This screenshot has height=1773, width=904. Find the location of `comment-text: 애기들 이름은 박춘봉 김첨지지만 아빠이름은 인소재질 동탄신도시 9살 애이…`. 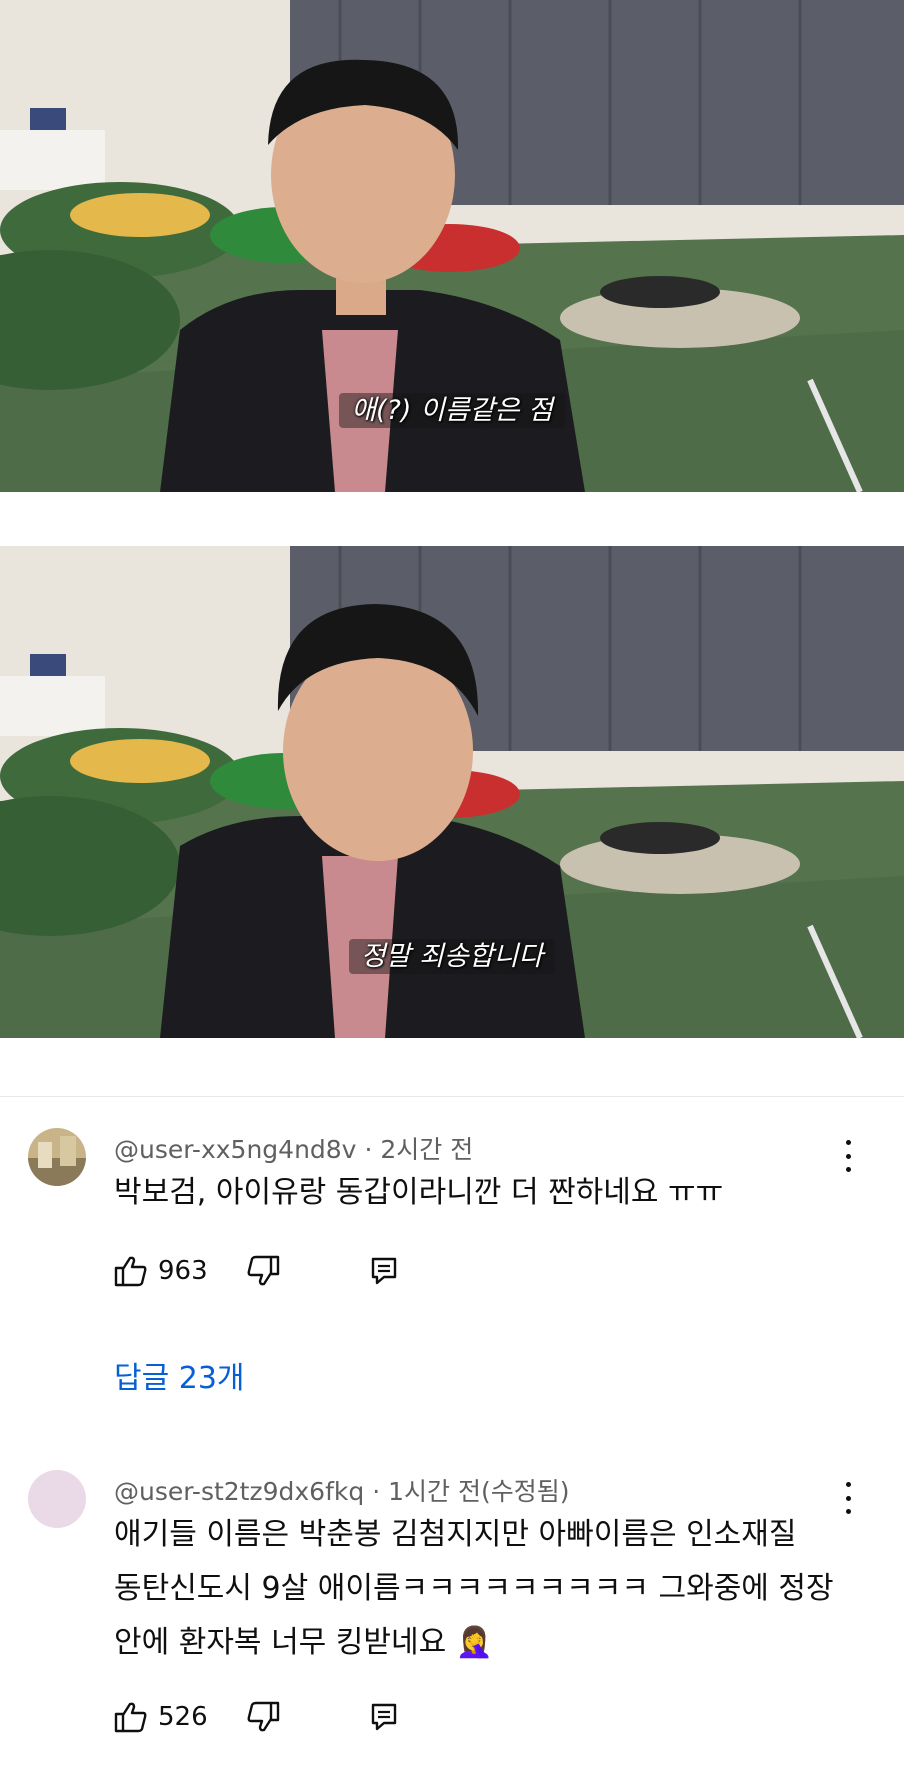

comment-text: 애기들 이름은 박춘봉 김첨지지만 아빠이름은 인소재질 동탄신도시 9살 애이… is located at coordinates (474, 1589).